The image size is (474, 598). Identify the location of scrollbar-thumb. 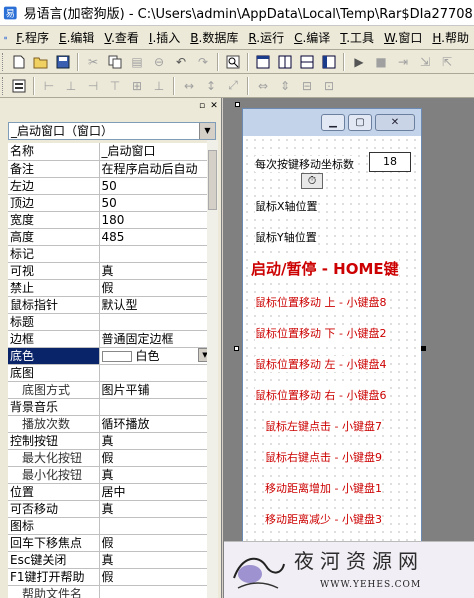
(212, 180).